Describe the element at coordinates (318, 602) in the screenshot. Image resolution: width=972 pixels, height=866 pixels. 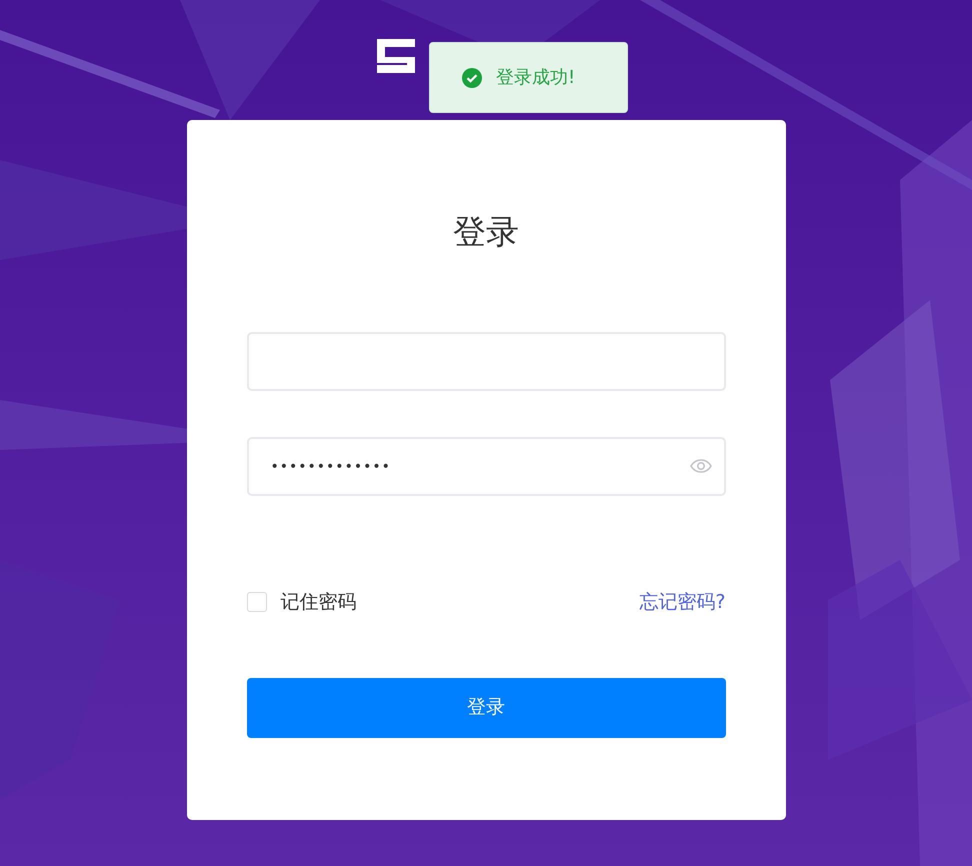
I see `remember-label: 记住密码` at that location.